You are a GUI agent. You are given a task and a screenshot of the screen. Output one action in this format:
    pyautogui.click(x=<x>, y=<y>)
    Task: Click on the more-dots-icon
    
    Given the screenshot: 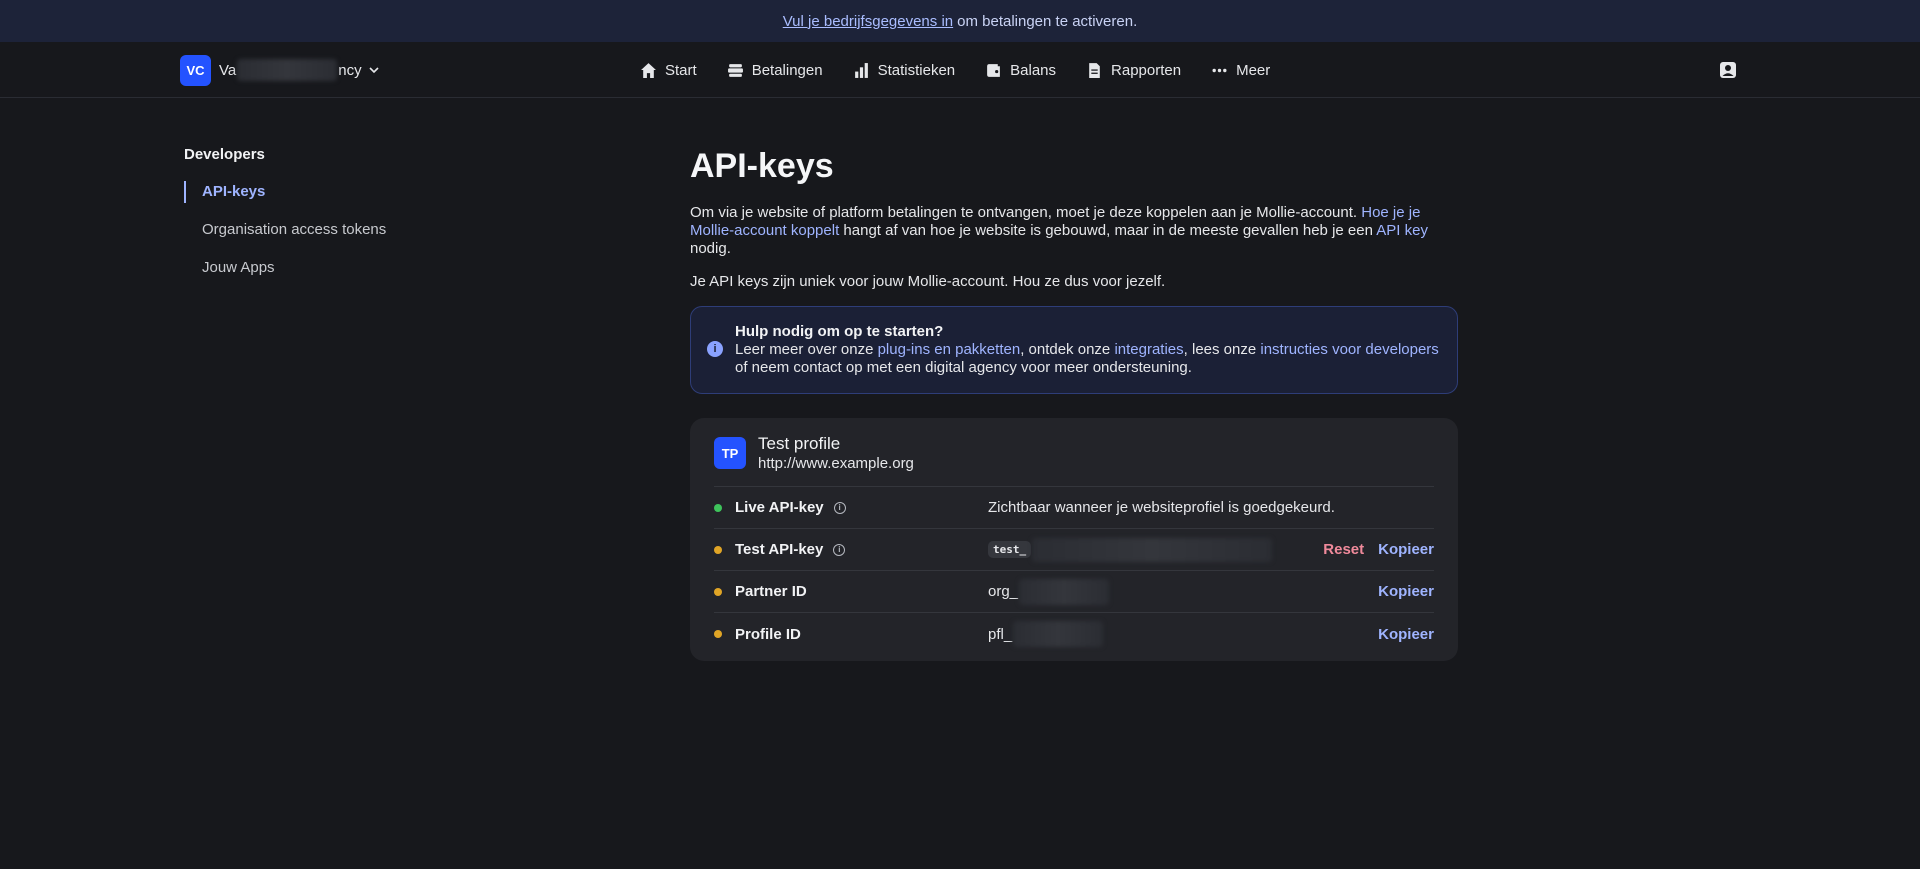 What is the action you would take?
    pyautogui.click(x=1219, y=70)
    